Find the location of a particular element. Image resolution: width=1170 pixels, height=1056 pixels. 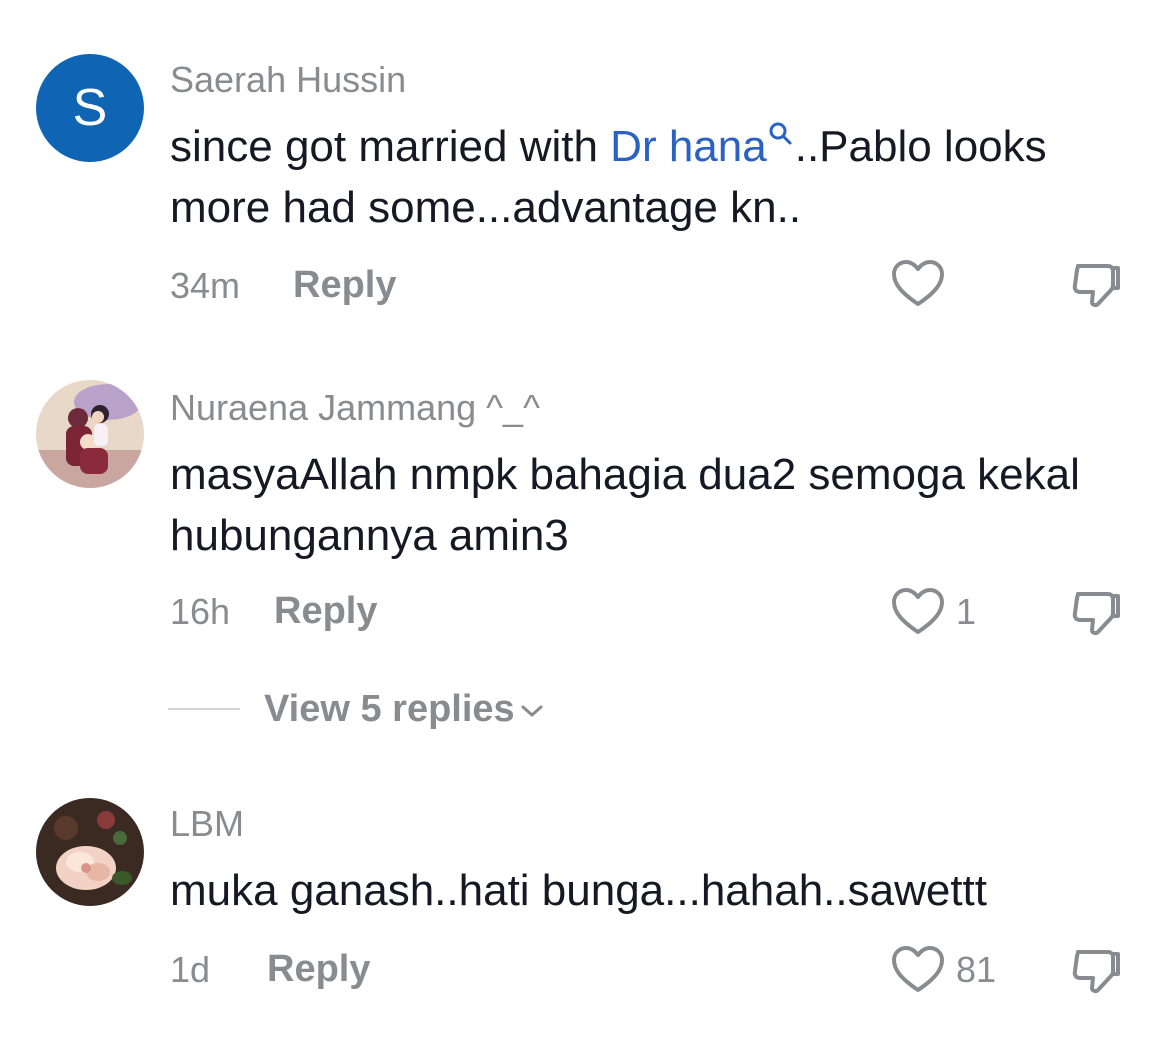

avatar: S is located at coordinates (90, 108).